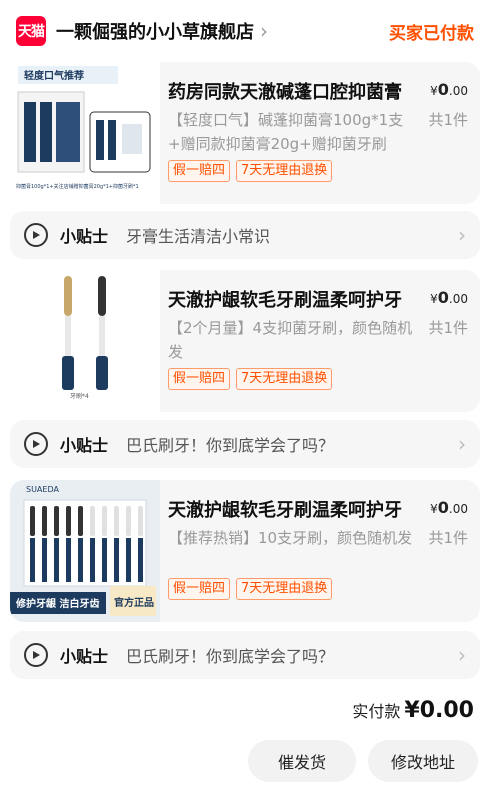 The height and width of the screenshot is (800, 490). Describe the element at coordinates (155, 31) in the screenshot. I see `store-name: 一颗倔强的小小草旗舰店` at that location.